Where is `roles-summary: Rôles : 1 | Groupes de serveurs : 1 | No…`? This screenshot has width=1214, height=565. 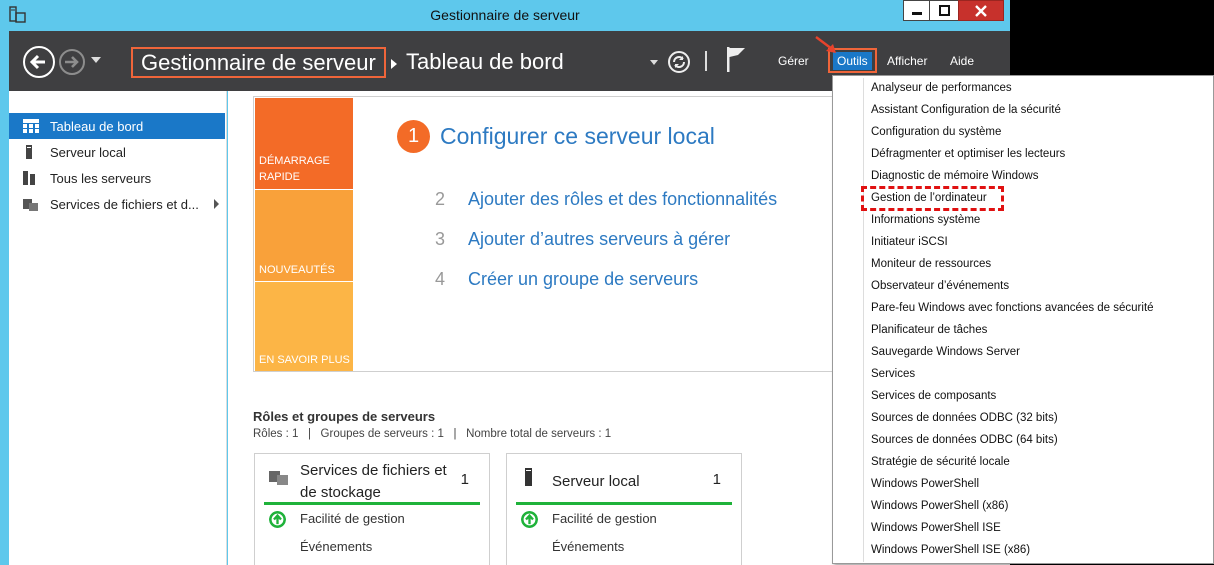 roles-summary: Rôles : 1 | Groupes de serveurs : 1 | No… is located at coordinates (432, 434).